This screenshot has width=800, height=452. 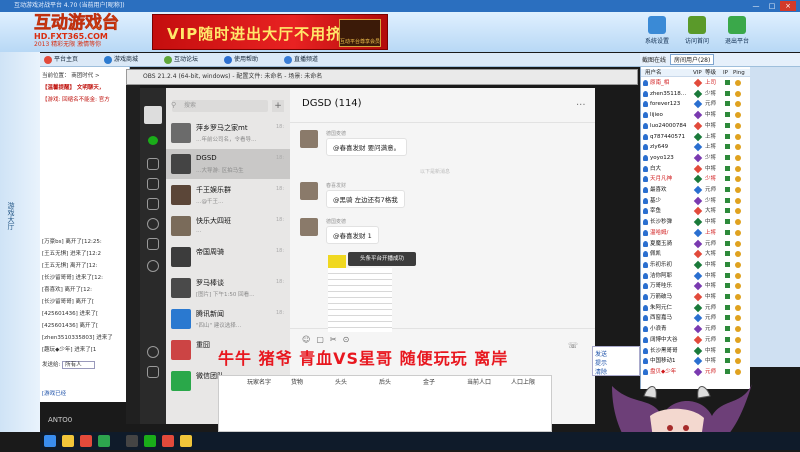 I want to click on screenshot-image, so click(x=360, y=300).